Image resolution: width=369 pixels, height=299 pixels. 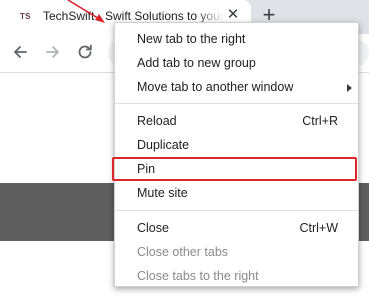 What do you see at coordinates (85, 52) in the screenshot?
I see `reload-icon` at bounding box center [85, 52].